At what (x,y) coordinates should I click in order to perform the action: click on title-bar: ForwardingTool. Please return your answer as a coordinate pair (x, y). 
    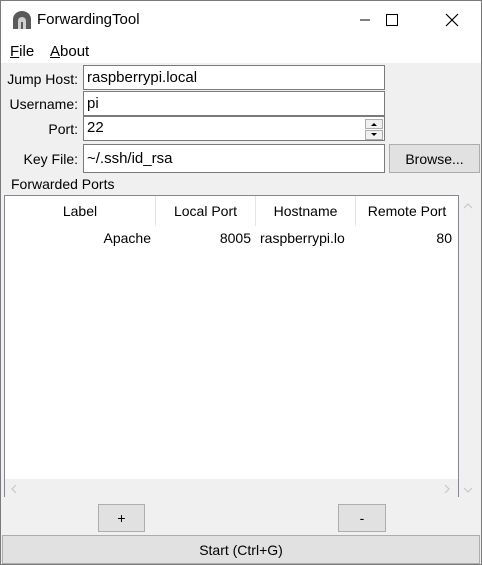
    Looking at the image, I should click on (241, 20).